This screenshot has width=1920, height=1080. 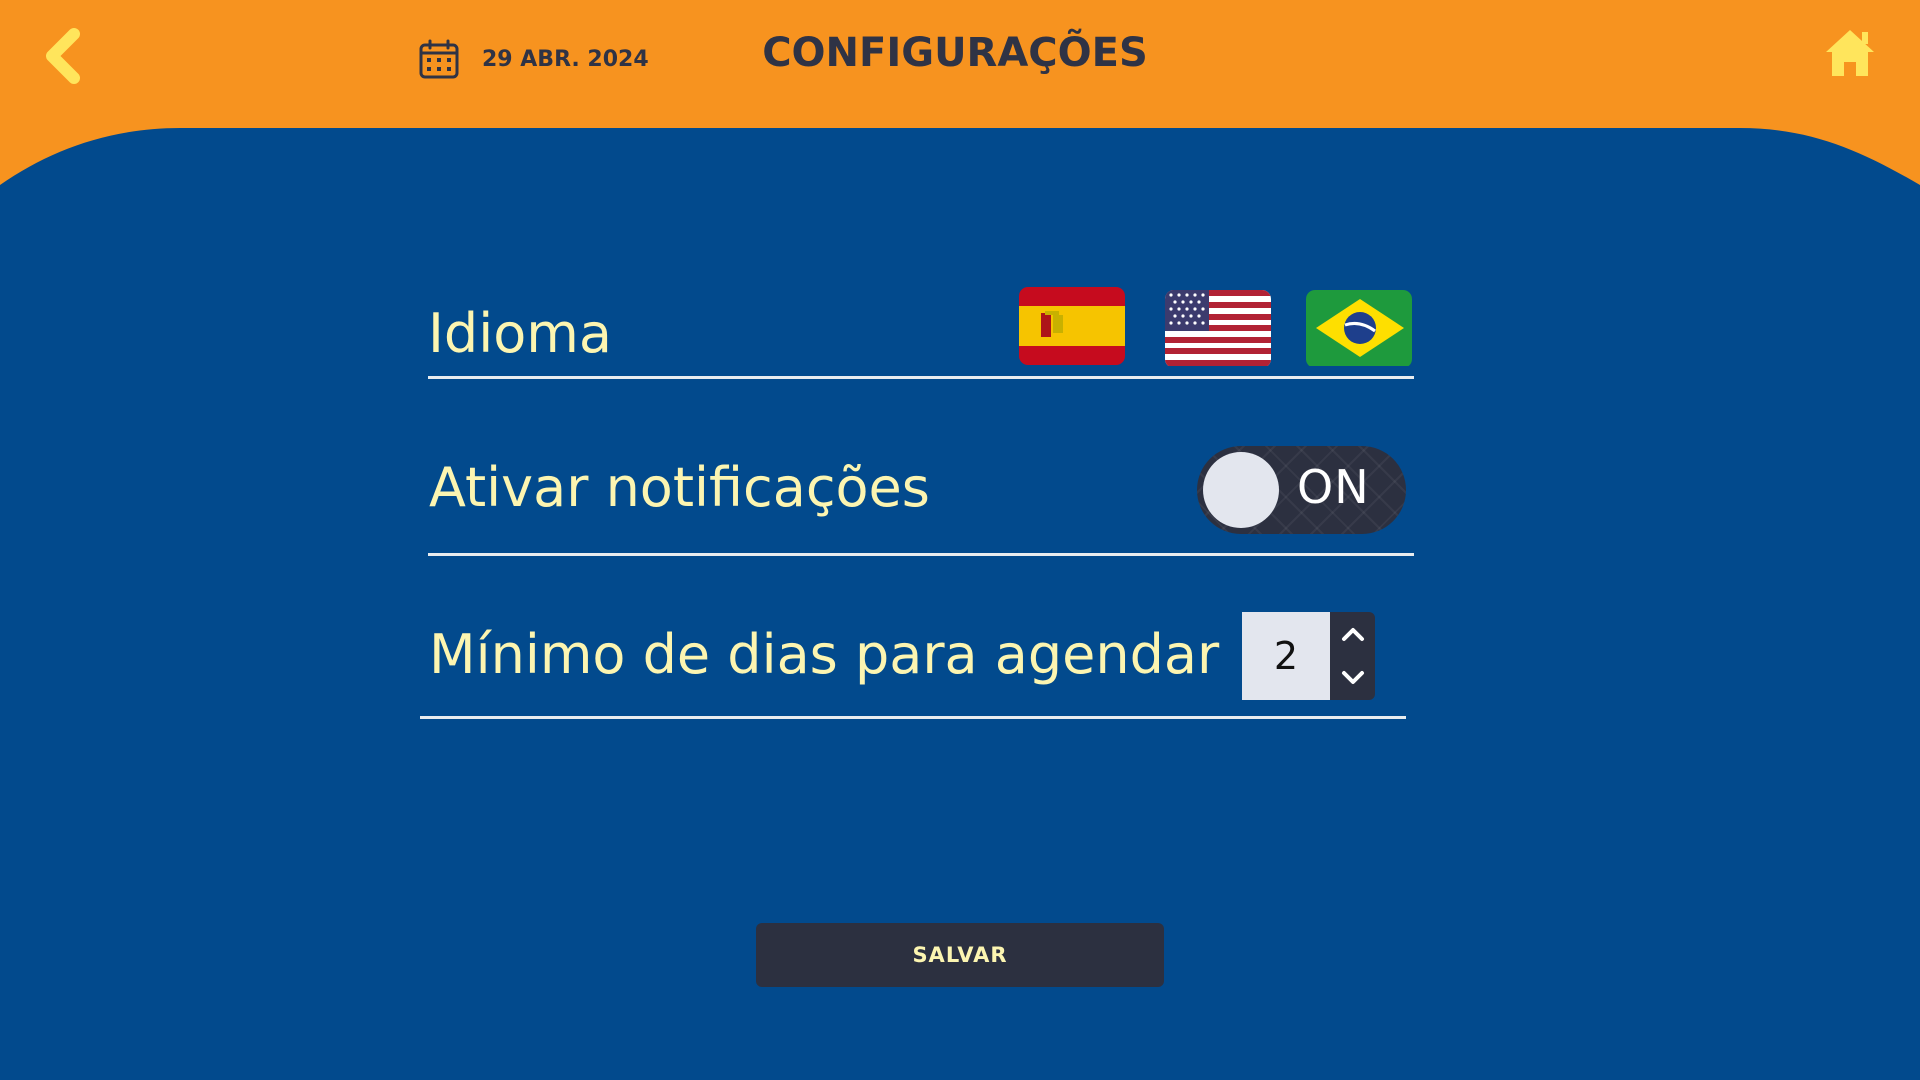 I want to click on save-button: SALVAR, so click(x=960, y=955).